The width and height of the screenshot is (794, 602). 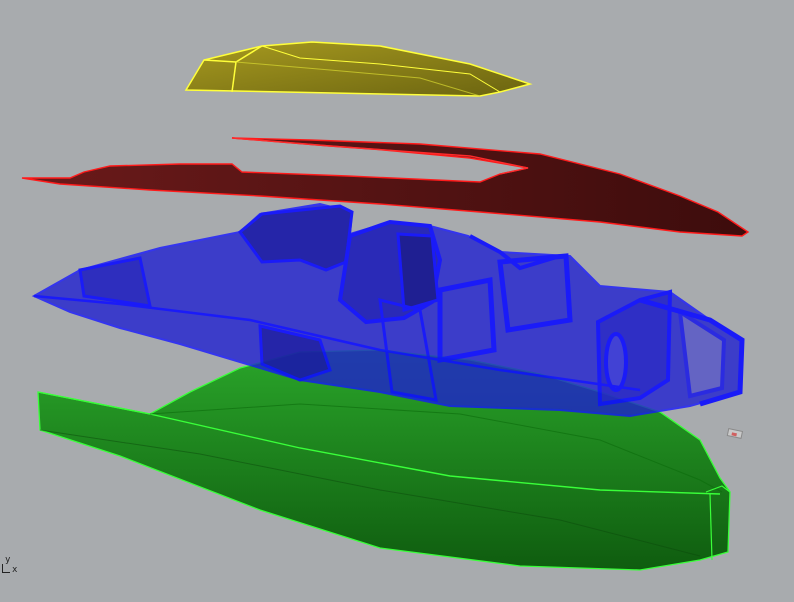 I want to click on small-object, so click(x=735, y=433).